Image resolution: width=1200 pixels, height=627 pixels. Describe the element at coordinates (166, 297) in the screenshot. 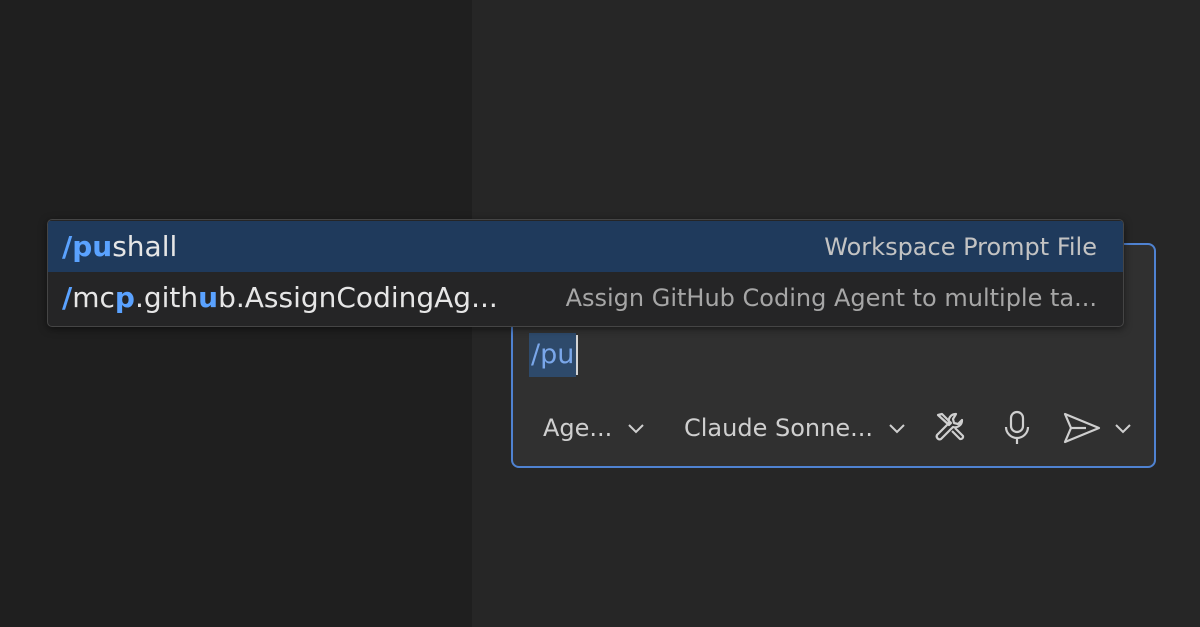

I see `command-rest: .gith` at that location.